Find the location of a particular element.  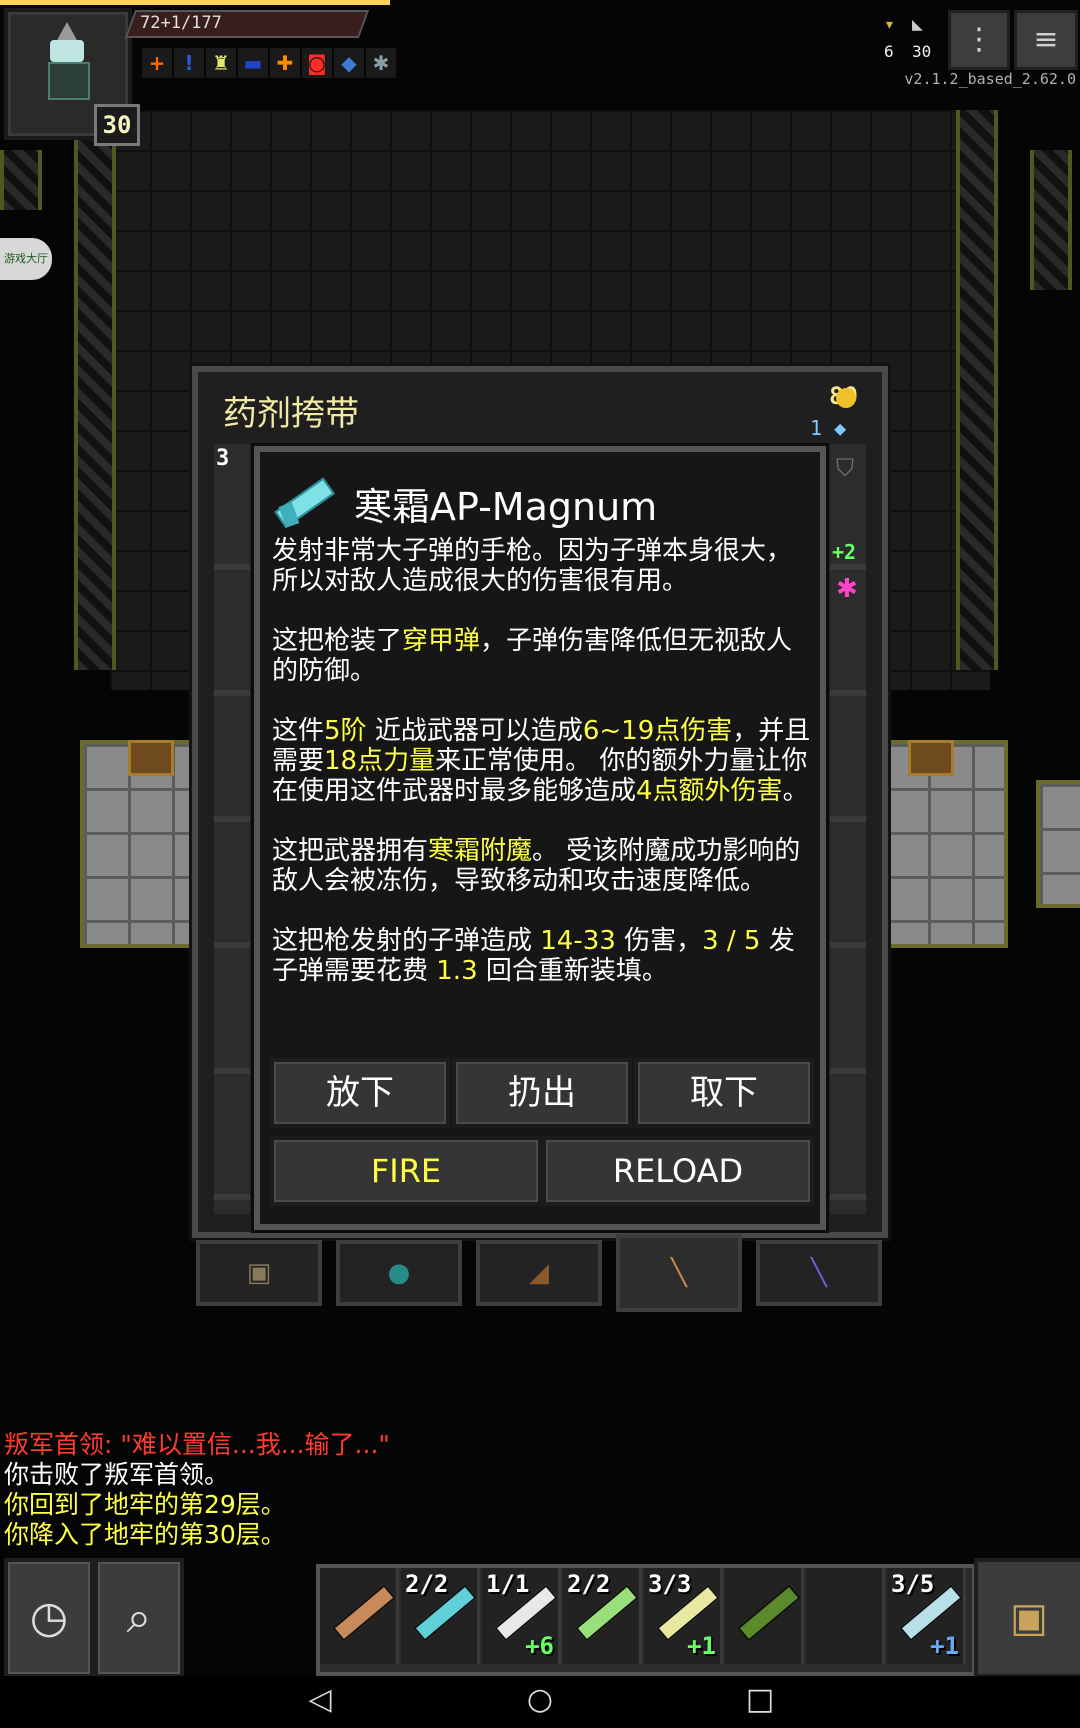

hero-level-badge: 30 is located at coordinates (117, 125).